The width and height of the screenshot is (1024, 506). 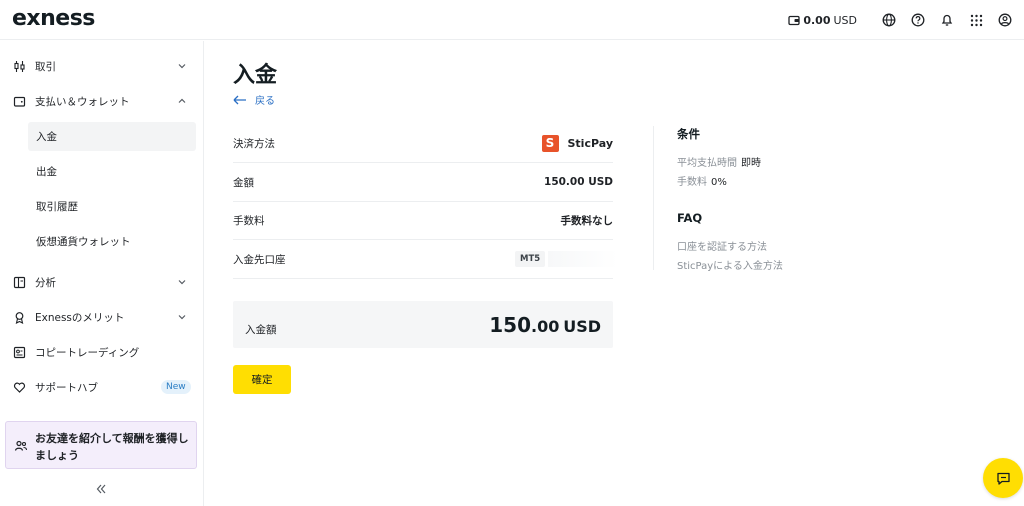 What do you see at coordinates (87, 352) in the screenshot?
I see `sidebar-item-label: コピートレーディング` at bounding box center [87, 352].